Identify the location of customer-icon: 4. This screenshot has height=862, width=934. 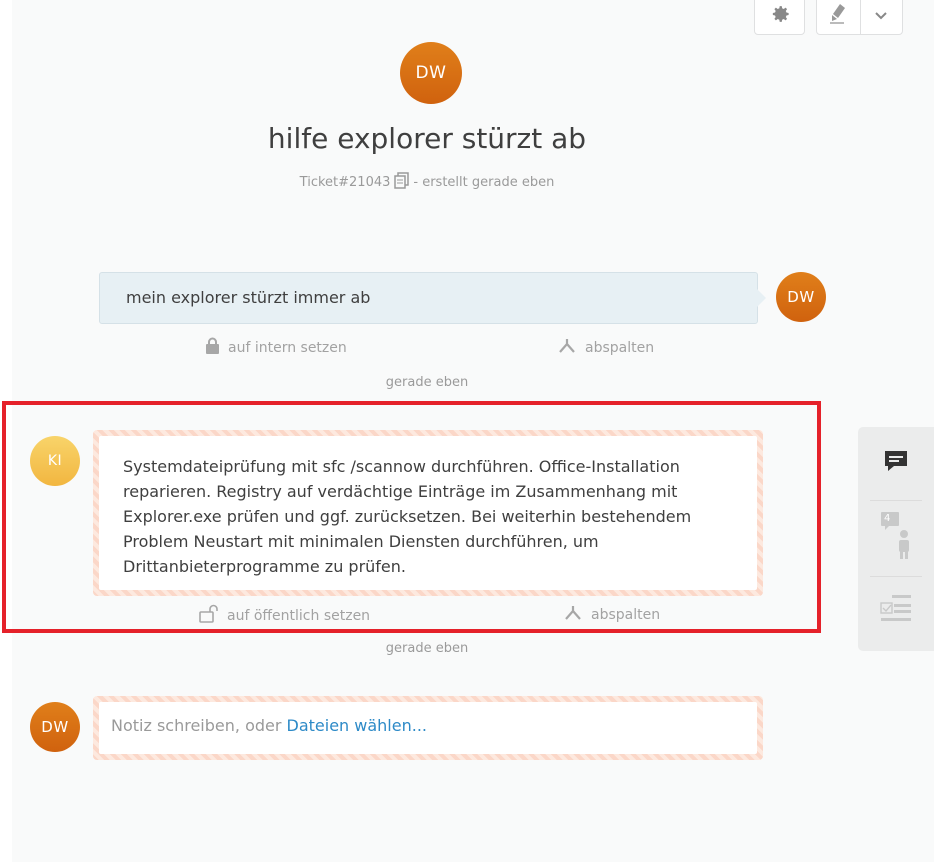
(896, 535).